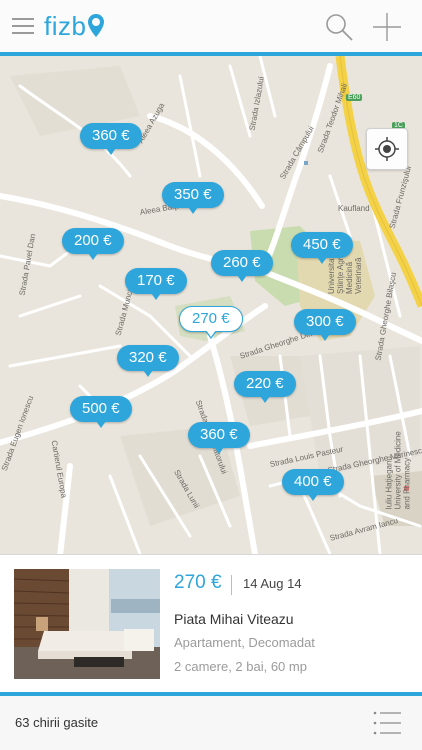  Describe the element at coordinates (211, 26) in the screenshot. I see `top-bar: fizb` at that location.